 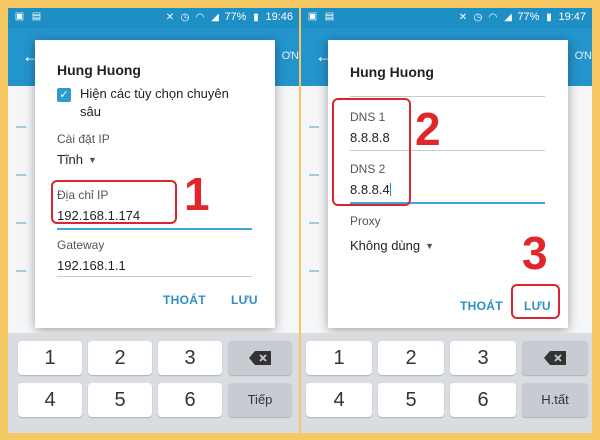 I want to click on ip-settings-dropdown: Tĩnh ▼, so click(x=77, y=159).